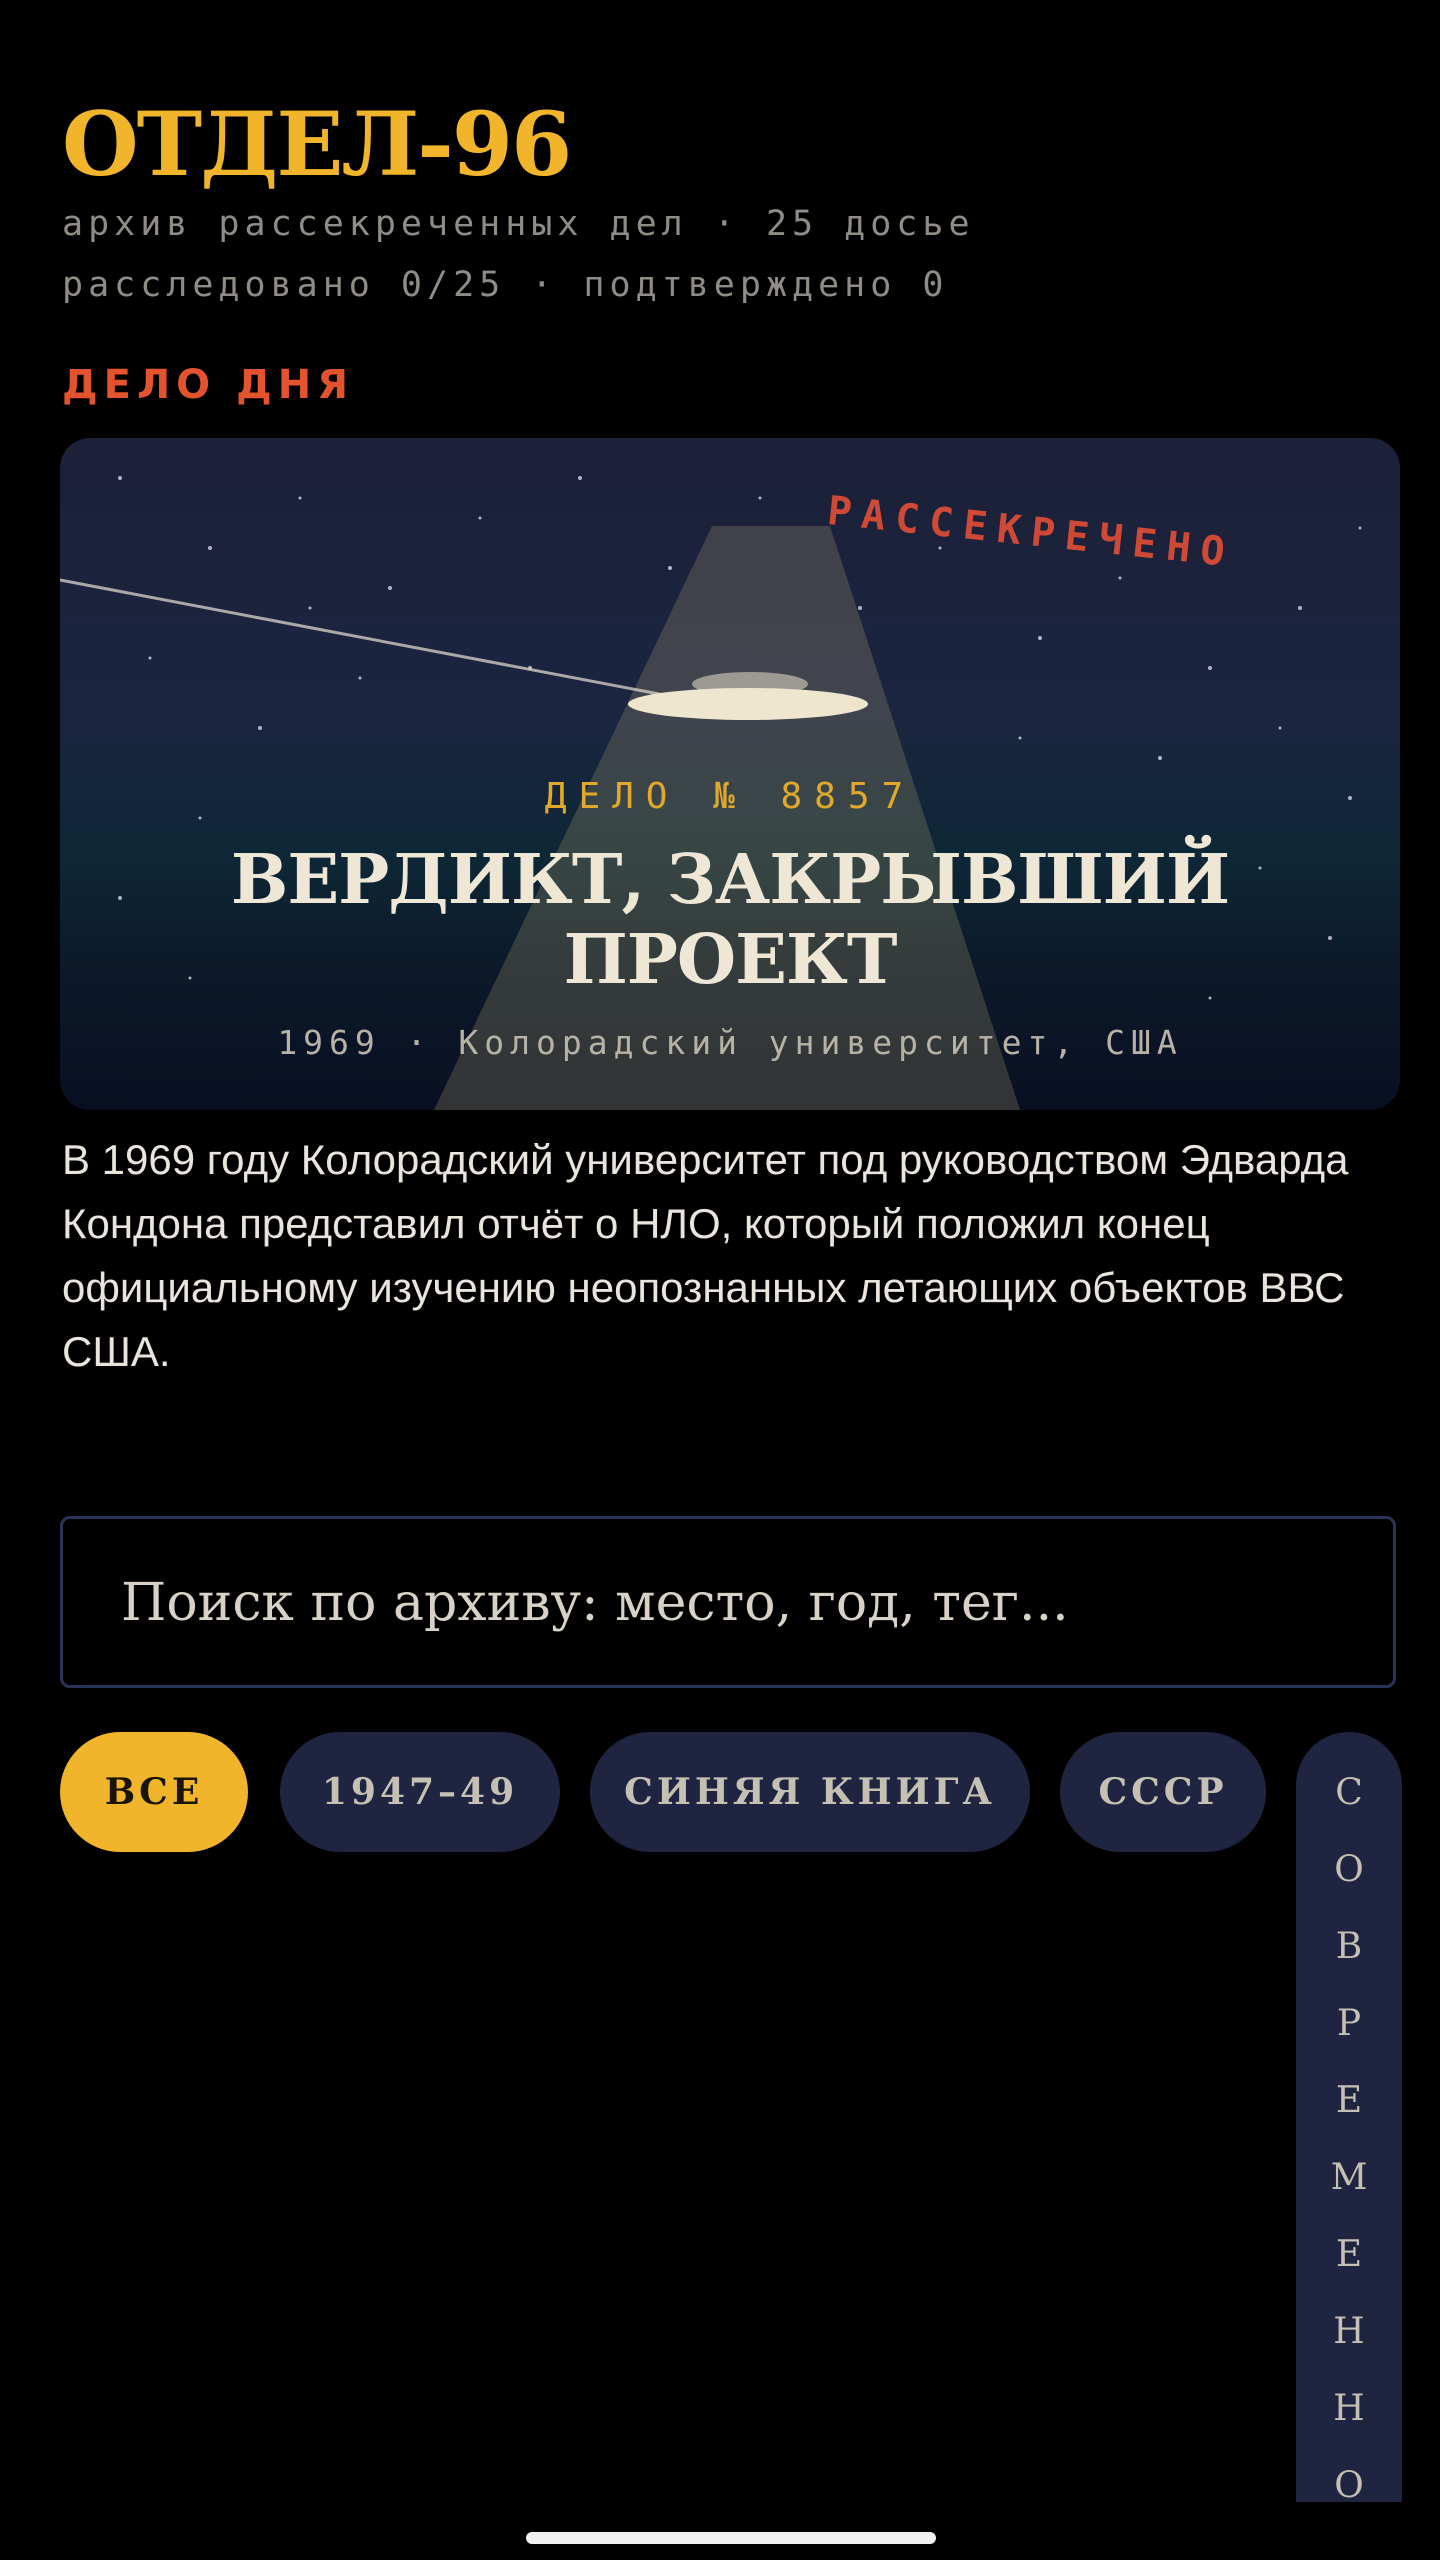  I want to click on app-title: ОТДЕЛ-96, so click(317, 144).